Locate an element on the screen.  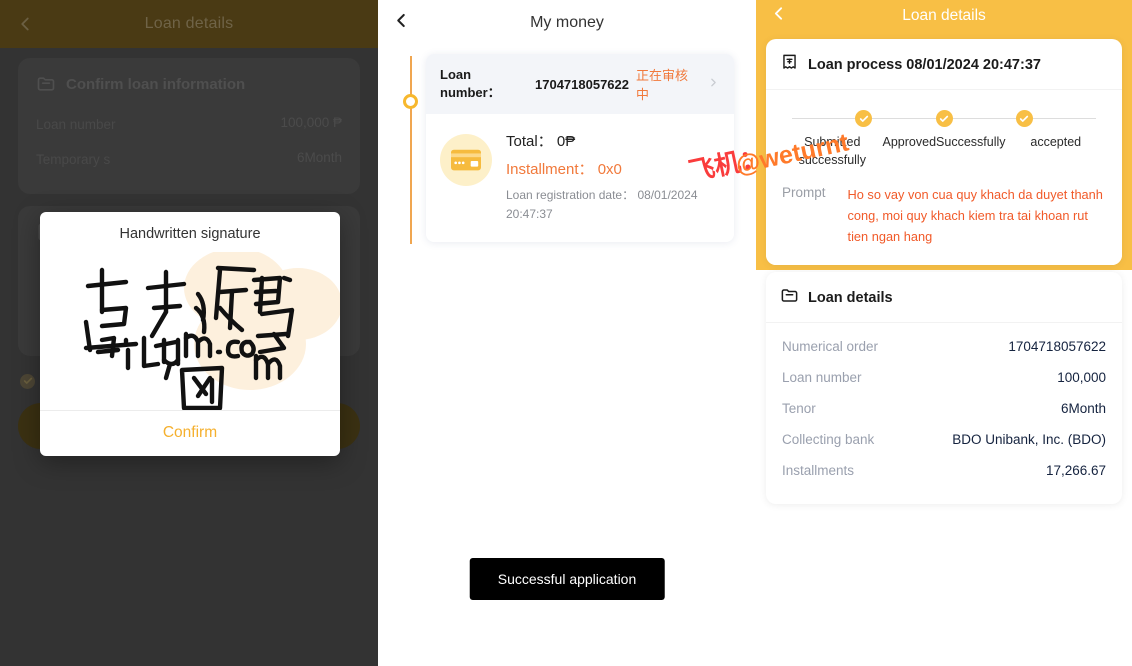
left-panel-header: Loan details is located at coordinates (189, 24).